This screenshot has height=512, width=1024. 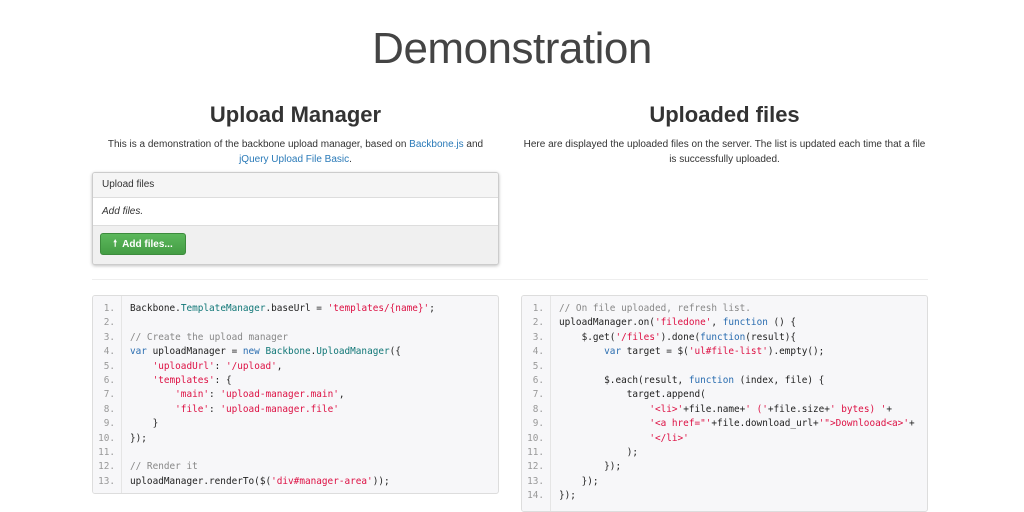 What do you see at coordinates (714, 409) in the screenshot?
I see `code-token: +file.name+` at bounding box center [714, 409].